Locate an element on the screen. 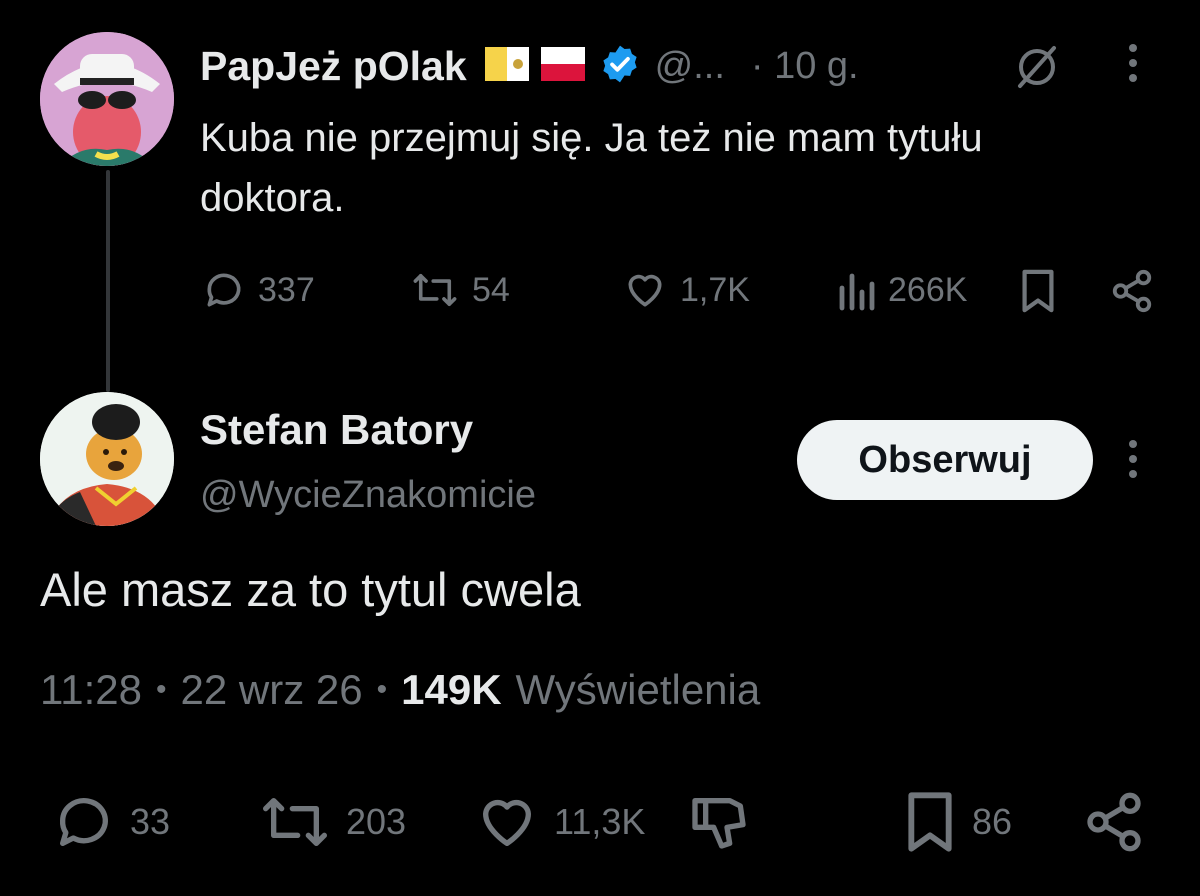  tweet-date: 22 wrz 26 is located at coordinates (272, 690).